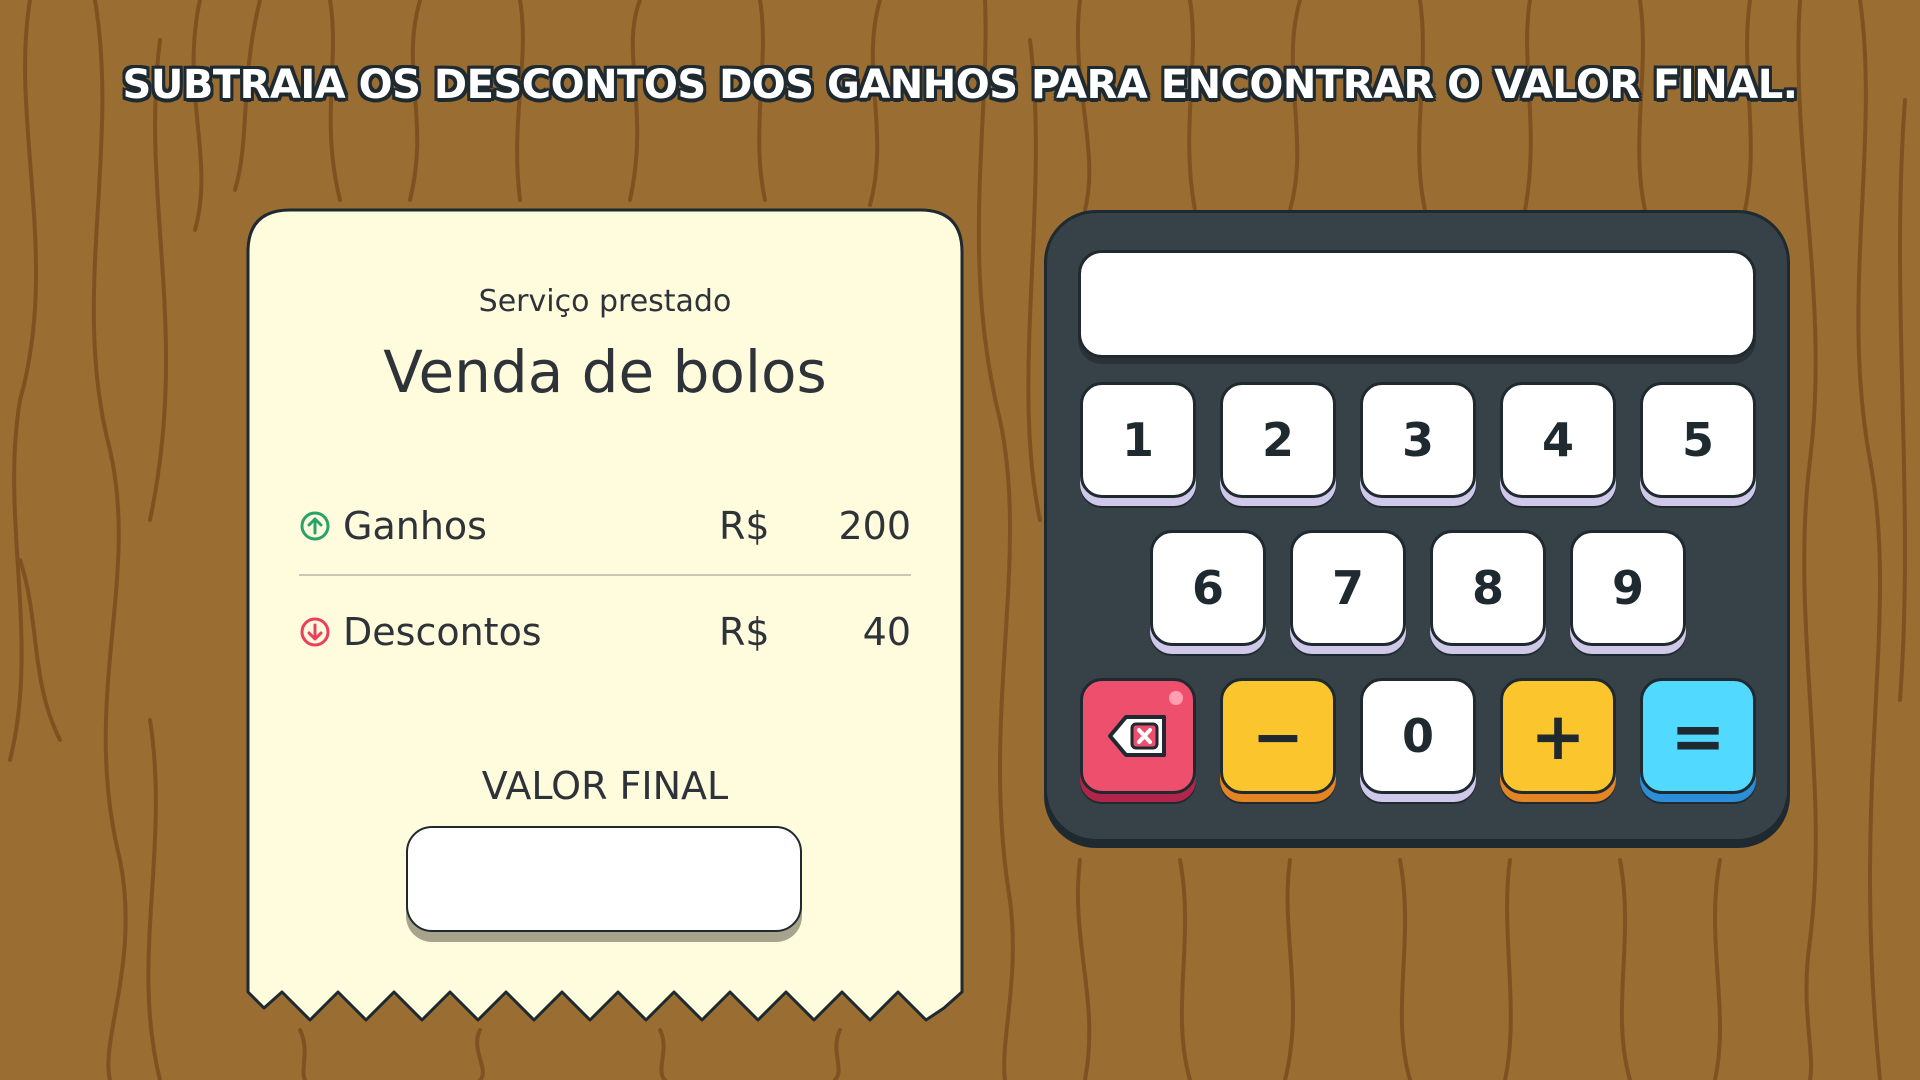 The height and width of the screenshot is (1080, 1920). Describe the element at coordinates (1278, 736) in the screenshot. I see `minus-button: −` at that location.